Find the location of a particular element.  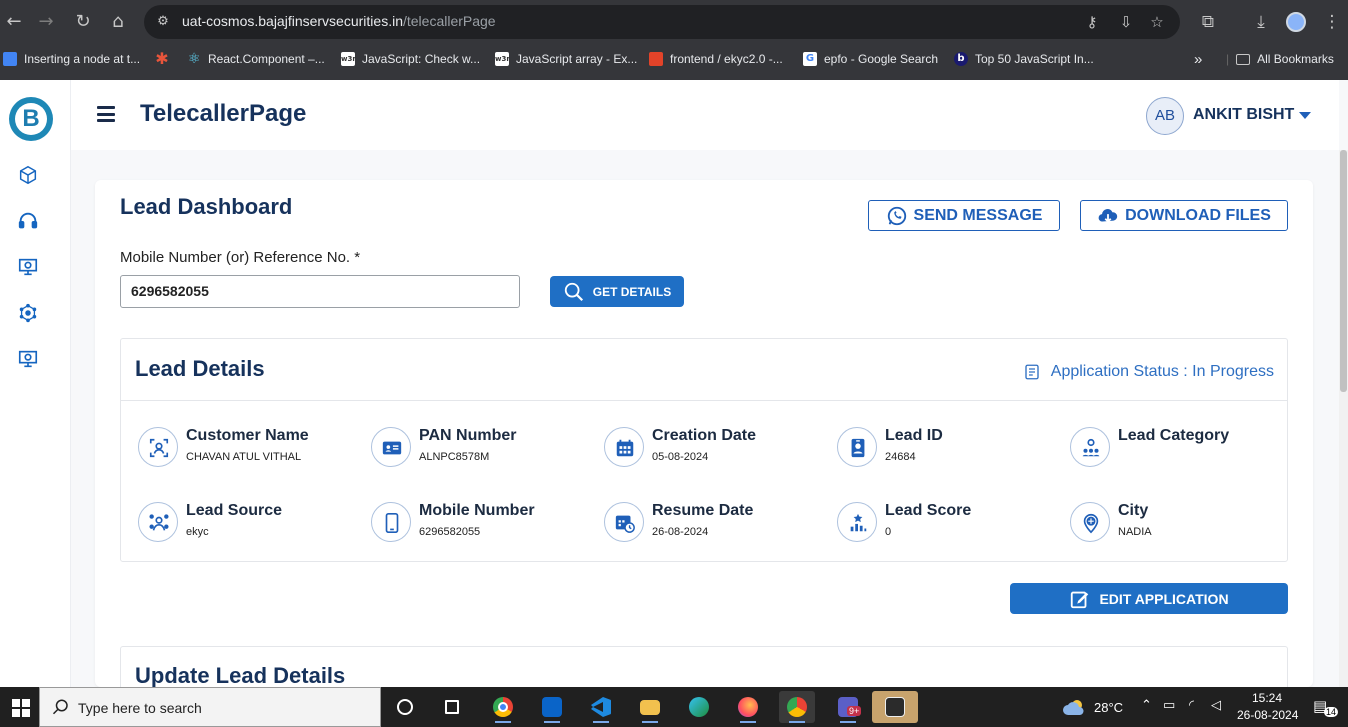

install-app-icon: ⇩ is located at coordinates (1126, 22).